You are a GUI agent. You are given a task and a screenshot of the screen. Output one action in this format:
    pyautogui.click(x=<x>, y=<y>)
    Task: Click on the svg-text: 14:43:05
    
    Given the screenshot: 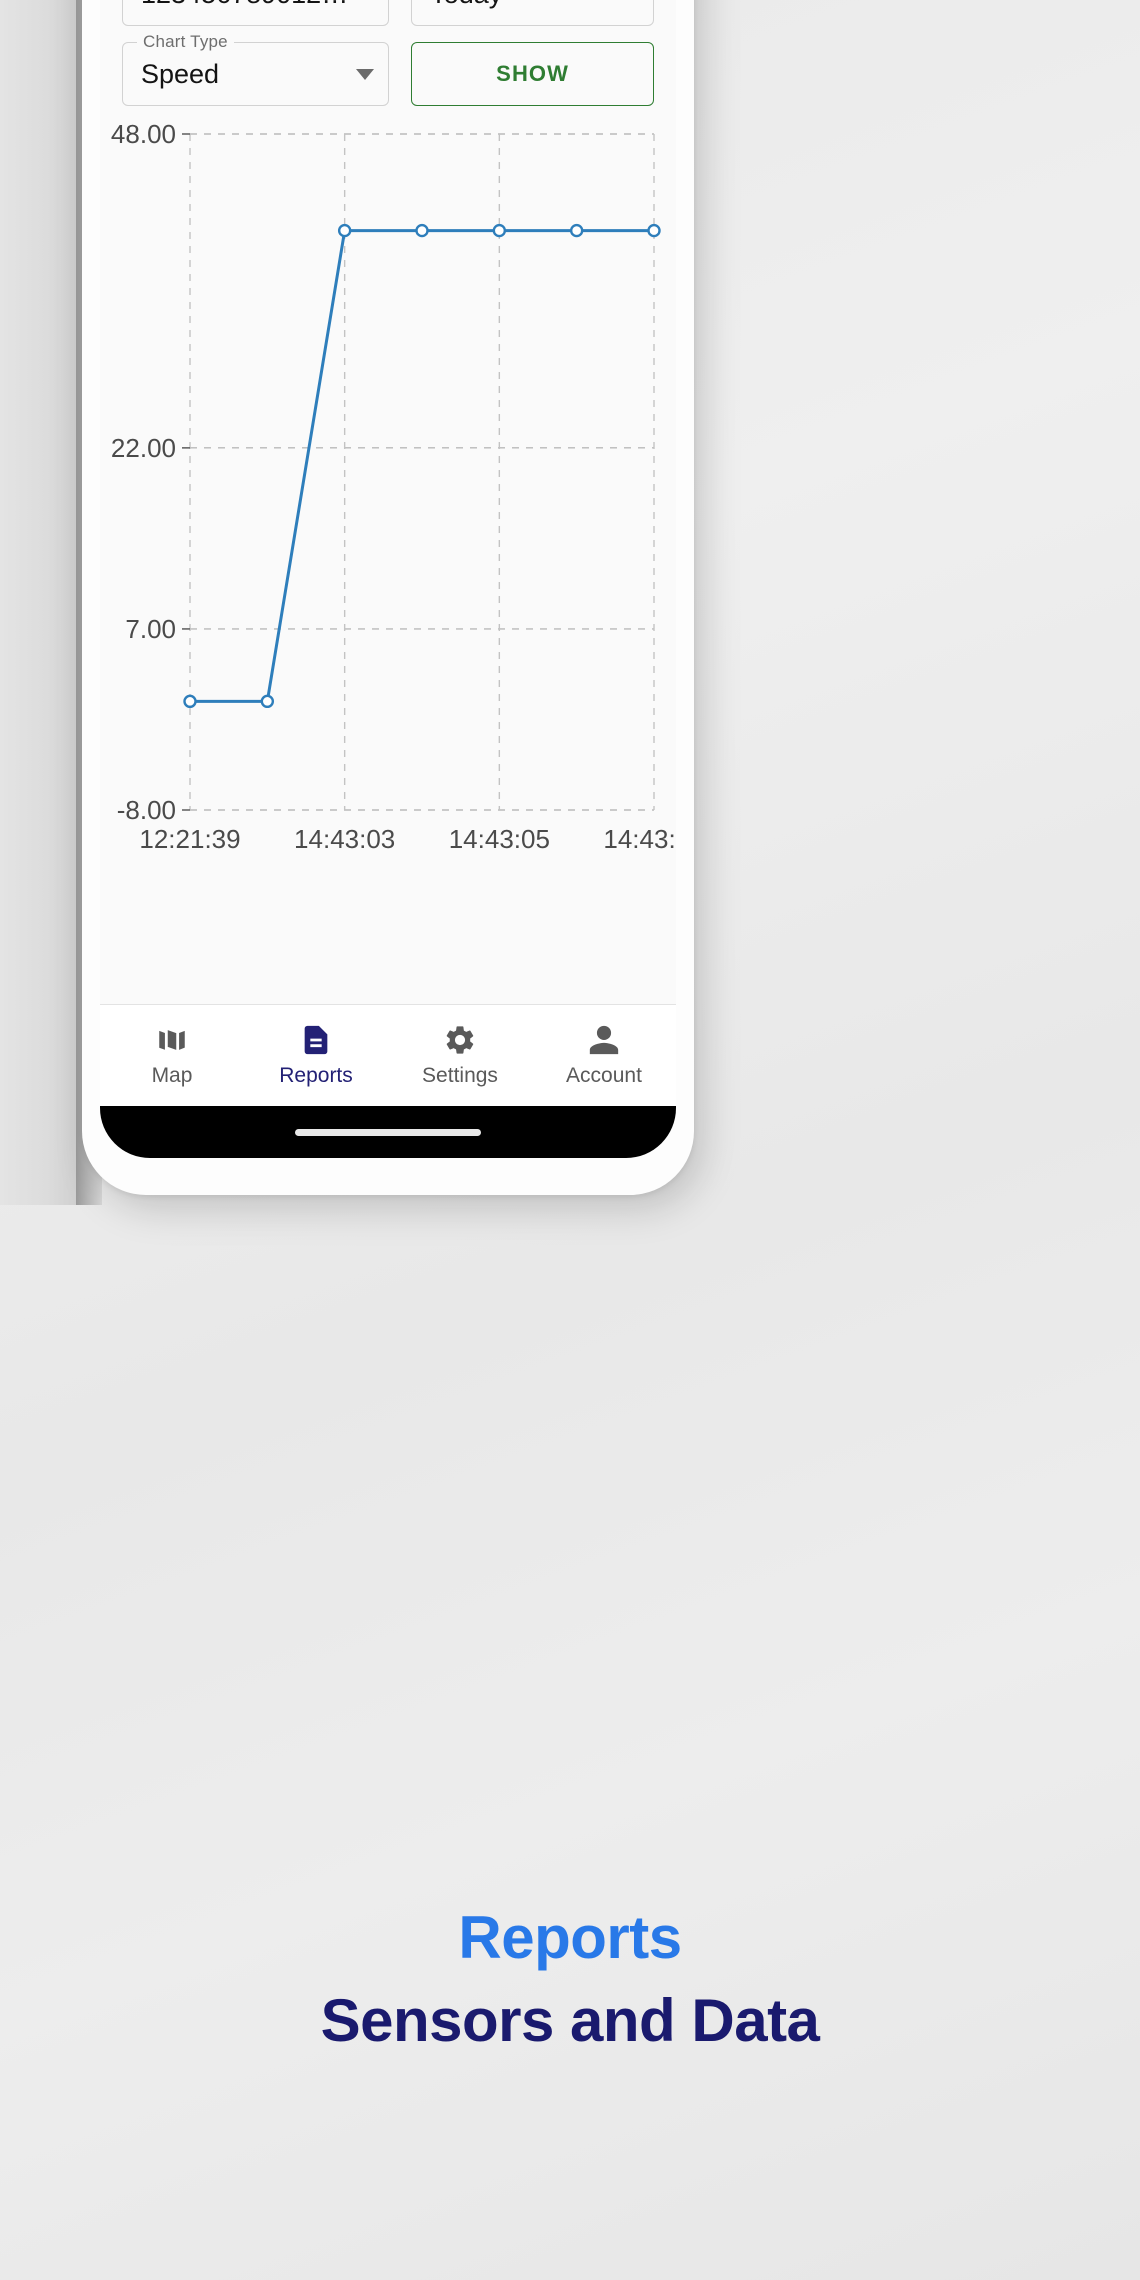 What is the action you would take?
    pyautogui.click(x=499, y=839)
    